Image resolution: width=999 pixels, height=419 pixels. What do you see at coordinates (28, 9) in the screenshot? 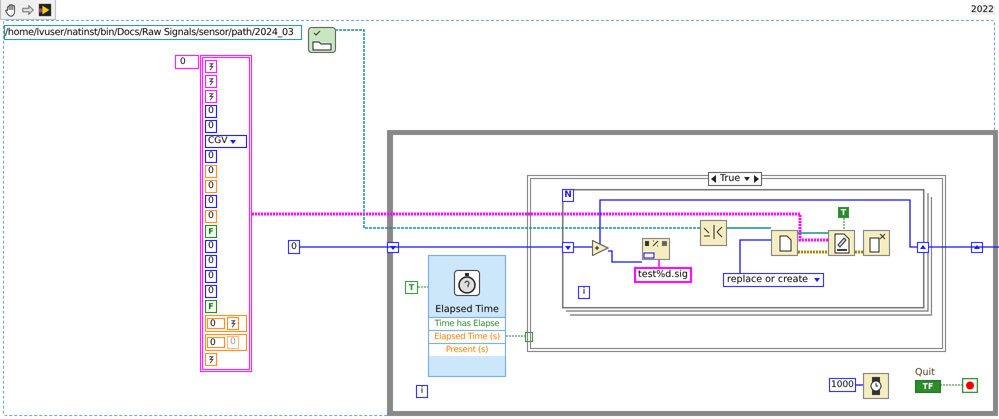
I see `arrow-icon` at bounding box center [28, 9].